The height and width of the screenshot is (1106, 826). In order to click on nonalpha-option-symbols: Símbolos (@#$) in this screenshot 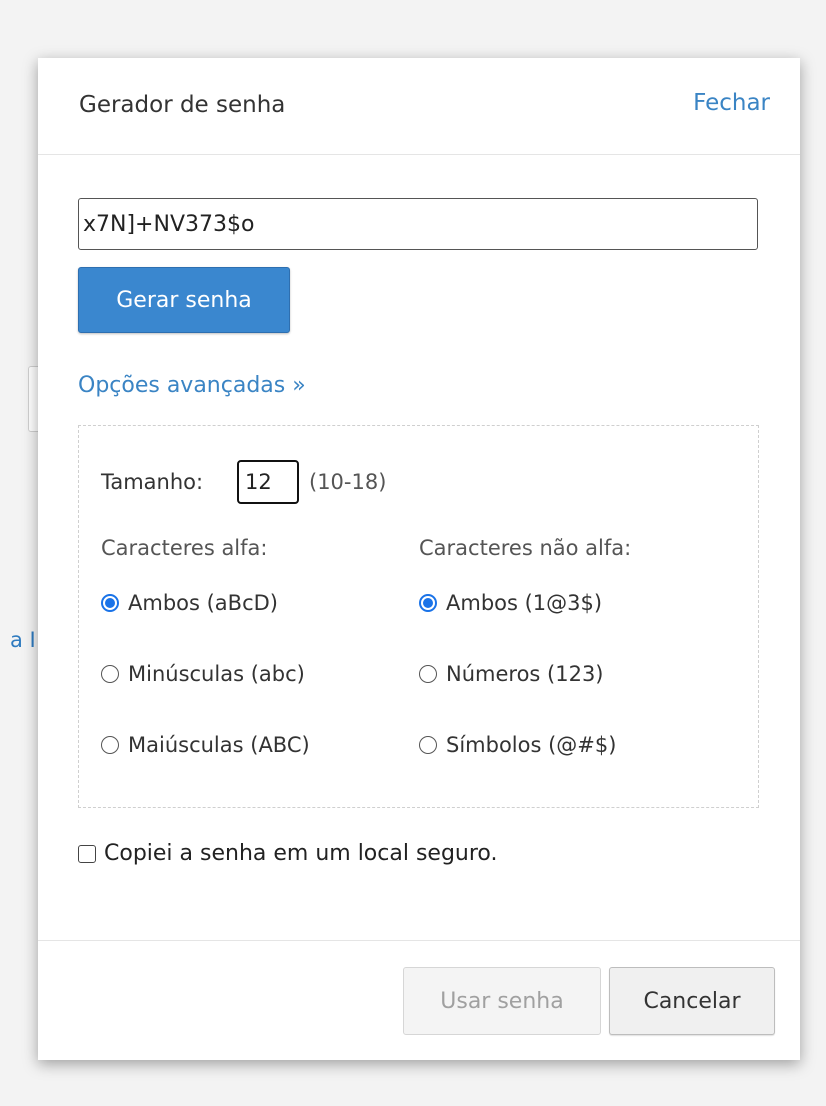, I will do `click(517, 745)`.